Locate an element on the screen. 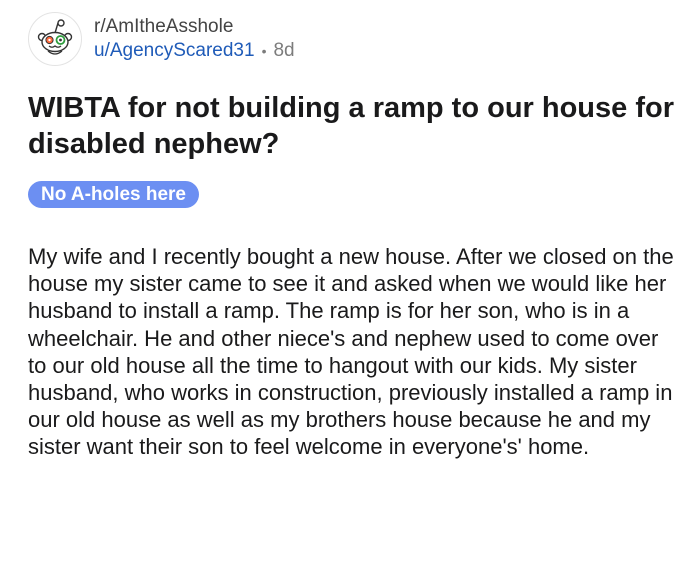 This screenshot has height=565, width=700. subreddit-link: r/AmItheAsshole is located at coordinates (194, 27).